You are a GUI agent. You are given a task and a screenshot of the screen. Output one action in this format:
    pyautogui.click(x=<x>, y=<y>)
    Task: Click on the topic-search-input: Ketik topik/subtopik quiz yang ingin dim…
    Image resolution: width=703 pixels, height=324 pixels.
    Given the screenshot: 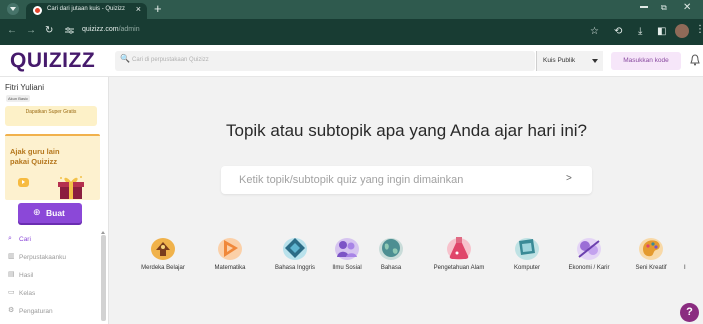 What is the action you would take?
    pyautogui.click(x=406, y=180)
    